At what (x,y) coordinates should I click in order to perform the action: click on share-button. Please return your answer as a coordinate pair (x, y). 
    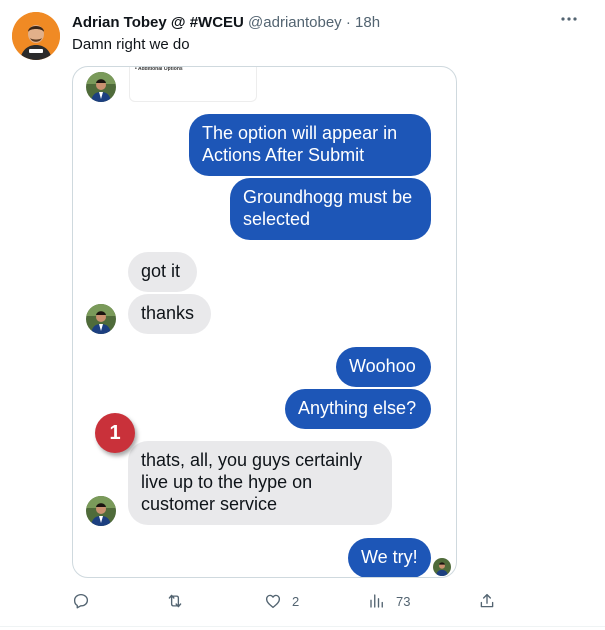
    Looking at the image, I should click on (487, 601).